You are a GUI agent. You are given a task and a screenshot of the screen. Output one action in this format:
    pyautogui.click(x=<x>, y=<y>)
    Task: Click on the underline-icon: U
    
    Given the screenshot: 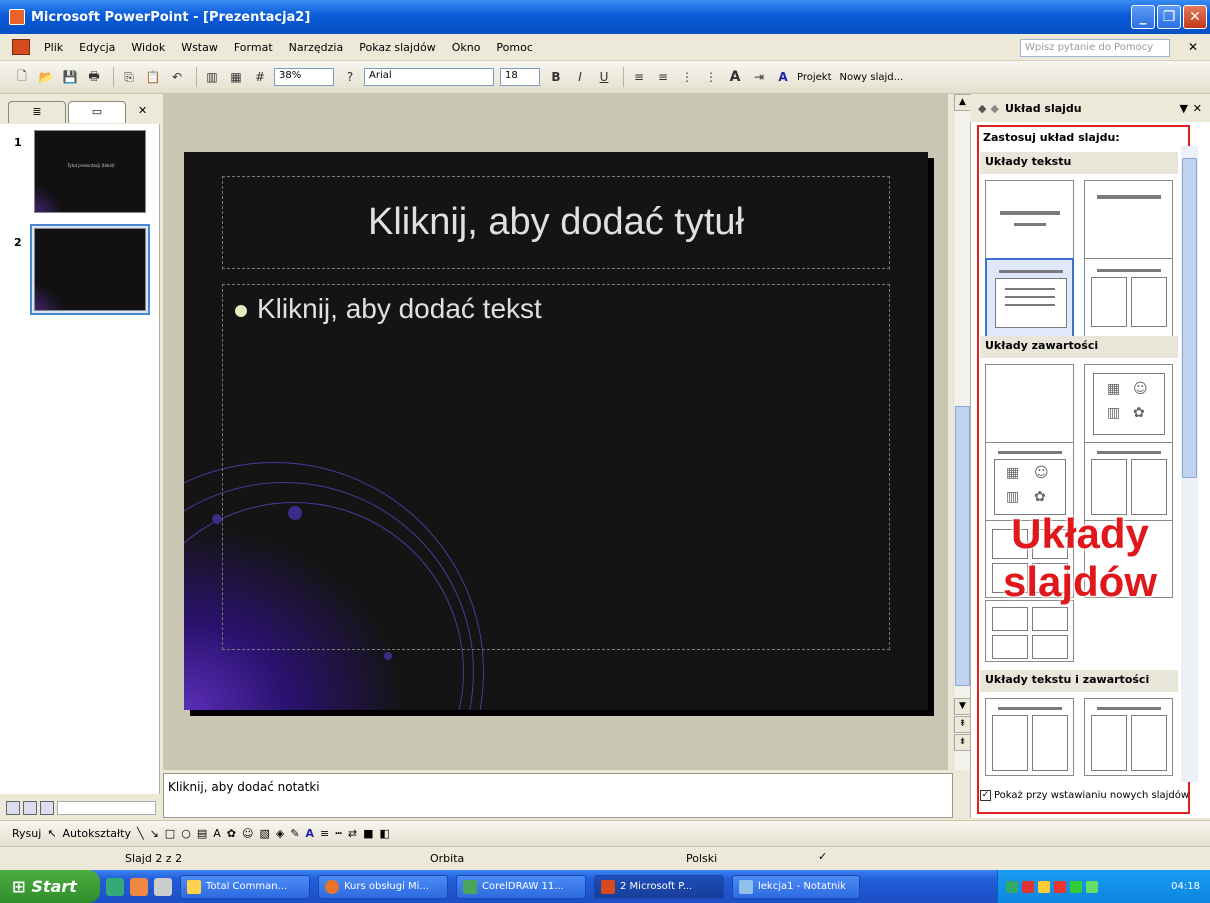 What is the action you would take?
    pyautogui.click(x=604, y=77)
    